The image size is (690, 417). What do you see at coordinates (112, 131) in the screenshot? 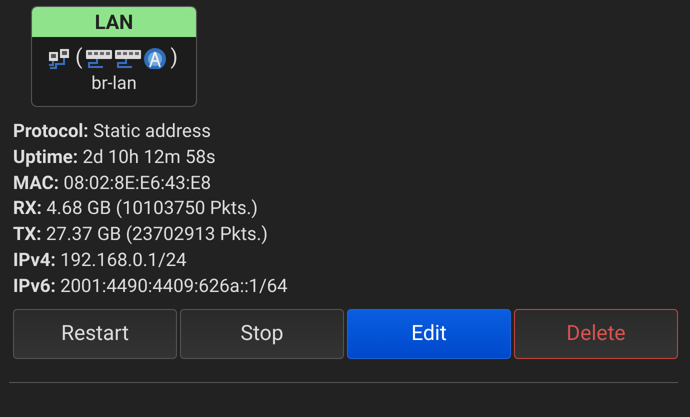
I see `detail-line: Protocol: Static address` at bounding box center [112, 131].